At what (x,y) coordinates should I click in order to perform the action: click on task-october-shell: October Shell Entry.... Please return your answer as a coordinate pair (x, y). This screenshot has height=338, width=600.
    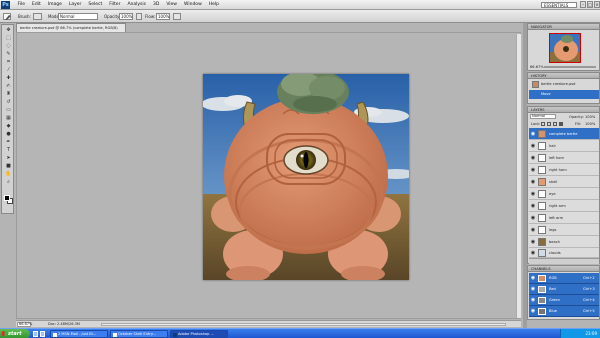
    Looking at the image, I should click on (139, 334).